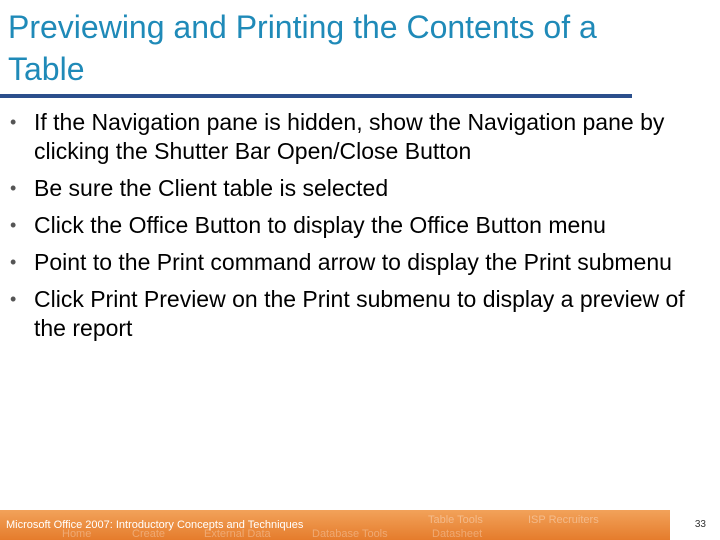  What do you see at coordinates (563, 520) in the screenshot?
I see `footer-ghost-label: ISP Recruiters` at bounding box center [563, 520].